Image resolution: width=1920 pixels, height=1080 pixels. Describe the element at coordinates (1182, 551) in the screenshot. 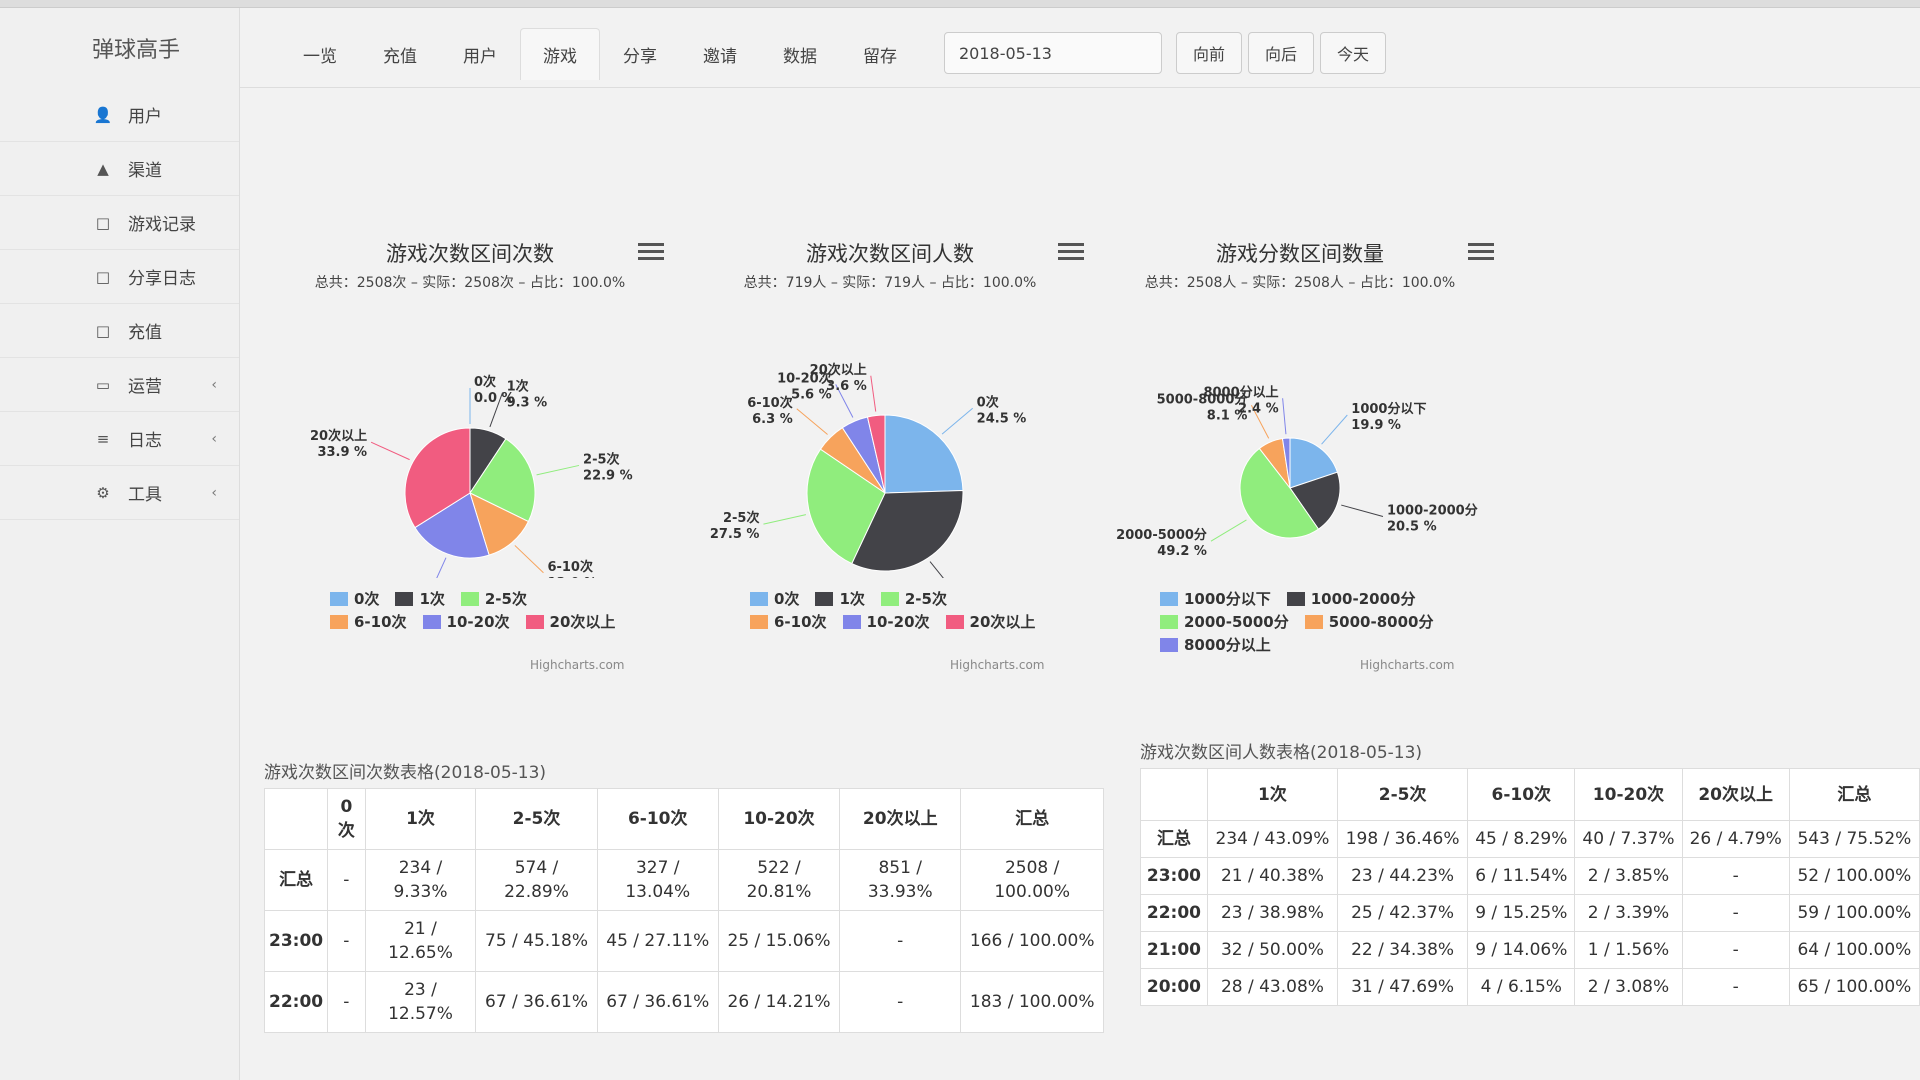

I see `slice-percent: 49.2 %` at that location.